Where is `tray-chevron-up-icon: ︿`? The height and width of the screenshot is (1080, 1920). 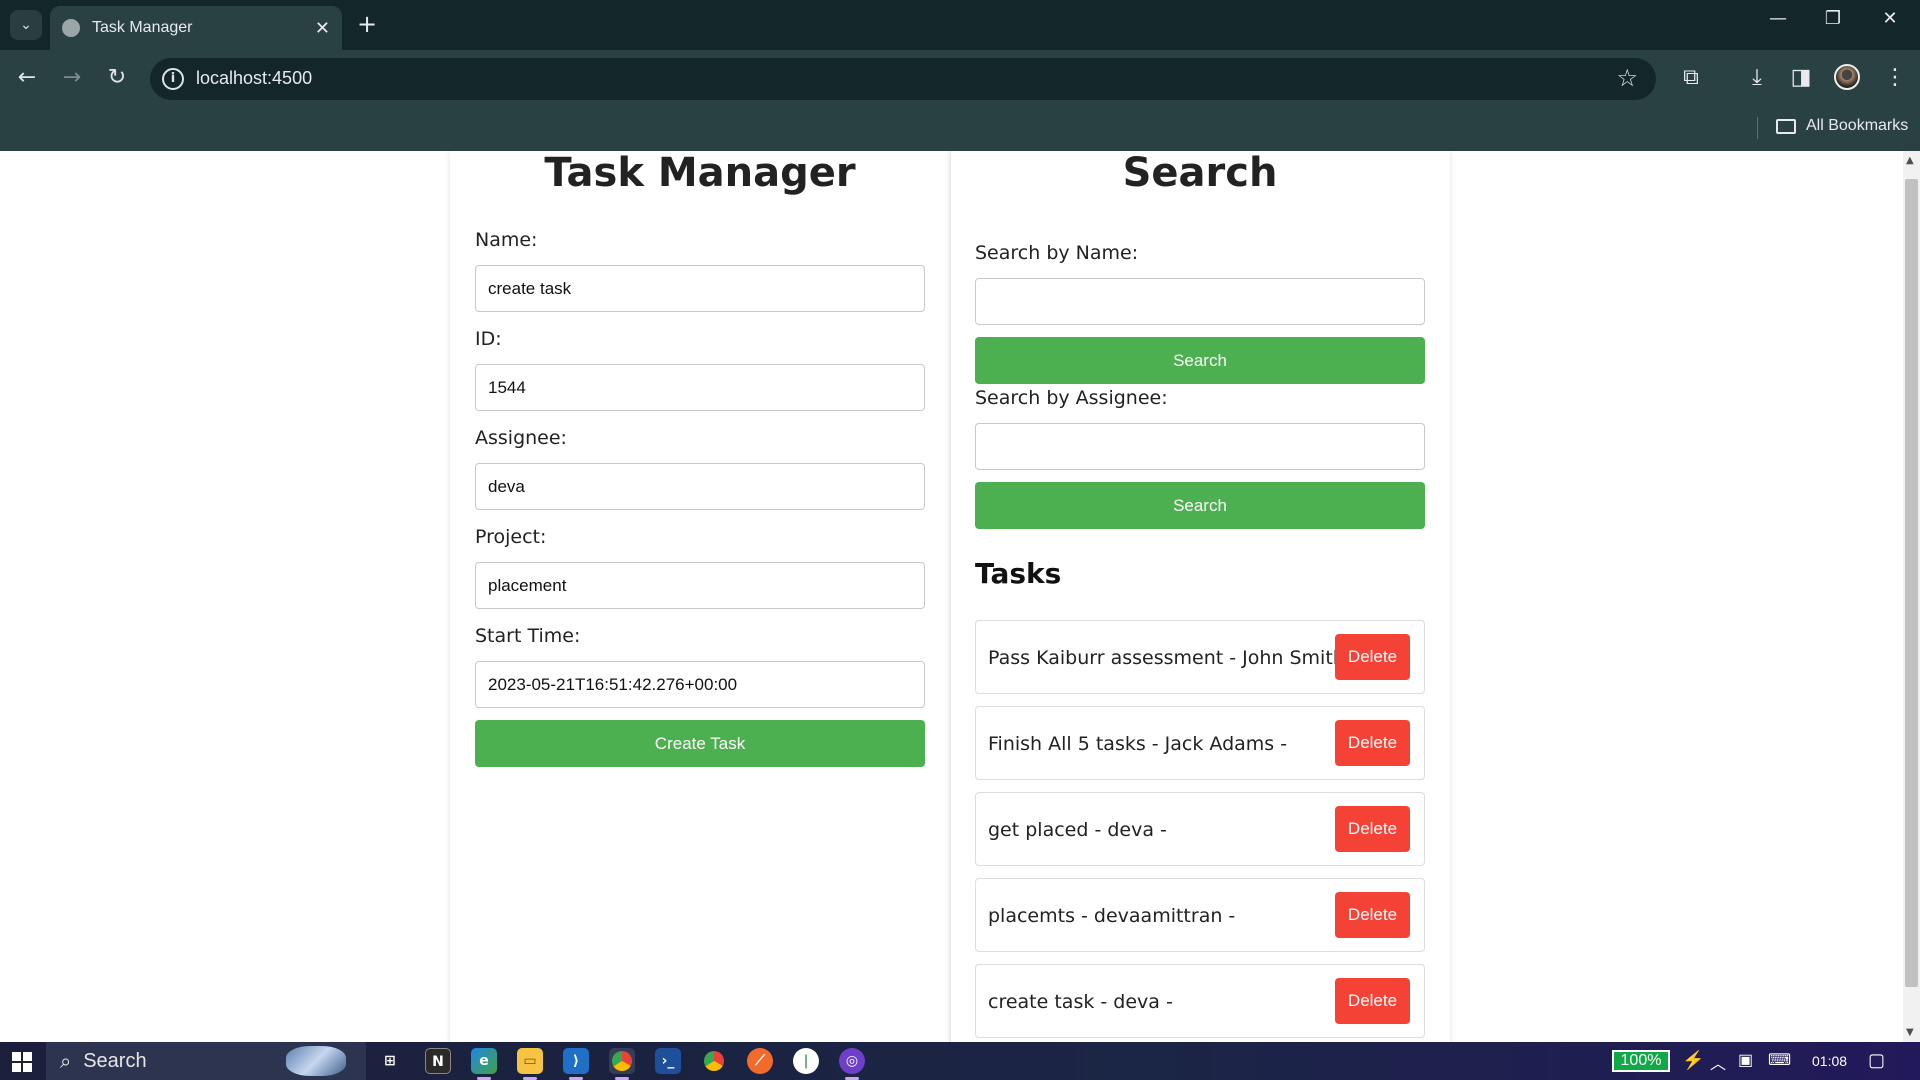 tray-chevron-up-icon: ︿ is located at coordinates (1718, 1062).